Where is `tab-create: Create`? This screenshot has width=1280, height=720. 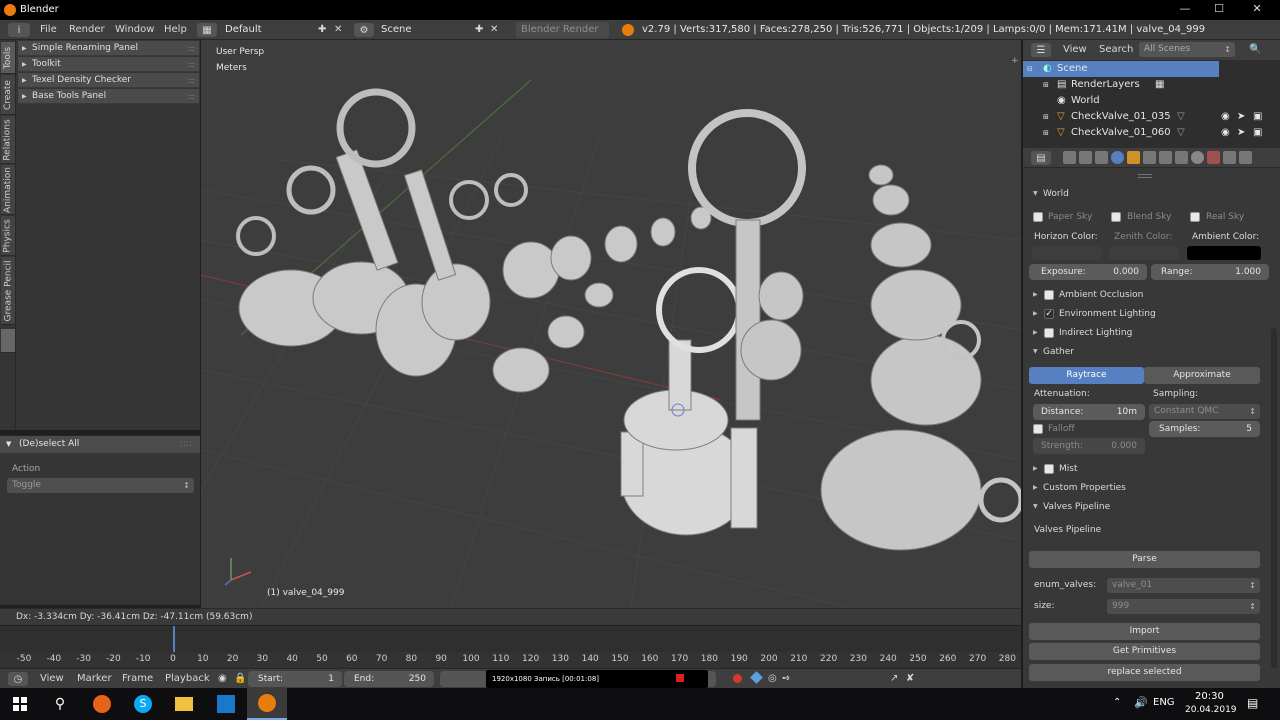 tab-create: Create is located at coordinates (8, 95).